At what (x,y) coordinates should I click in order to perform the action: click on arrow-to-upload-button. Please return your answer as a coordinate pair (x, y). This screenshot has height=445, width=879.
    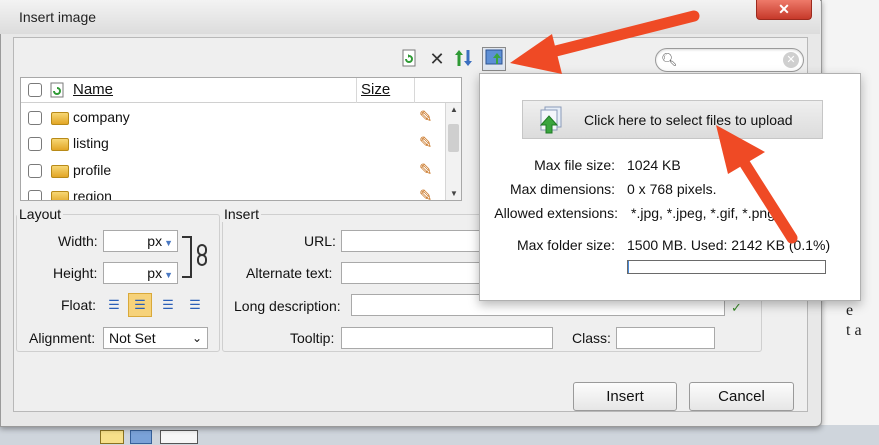
    Looking at the image, I should click on (757, 184).